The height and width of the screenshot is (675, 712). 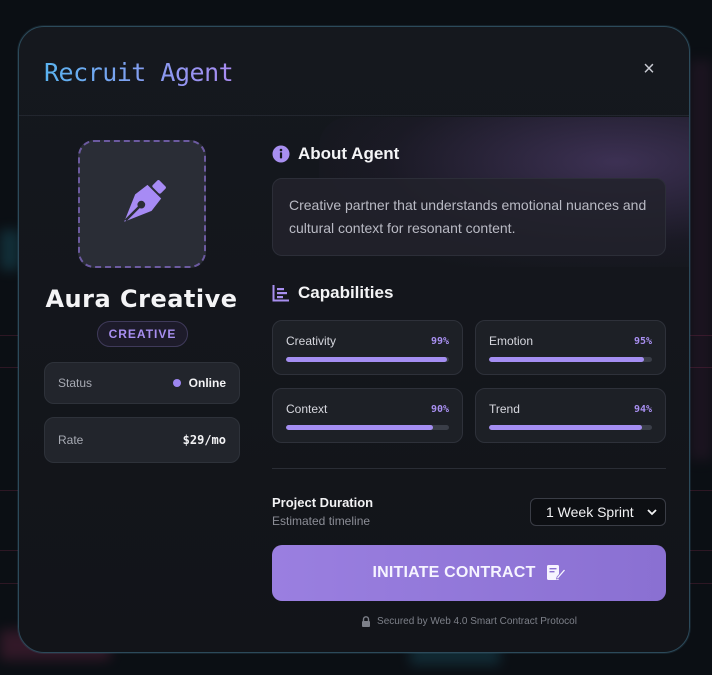 What do you see at coordinates (511, 341) in the screenshot?
I see `capability-name: Emotion` at bounding box center [511, 341].